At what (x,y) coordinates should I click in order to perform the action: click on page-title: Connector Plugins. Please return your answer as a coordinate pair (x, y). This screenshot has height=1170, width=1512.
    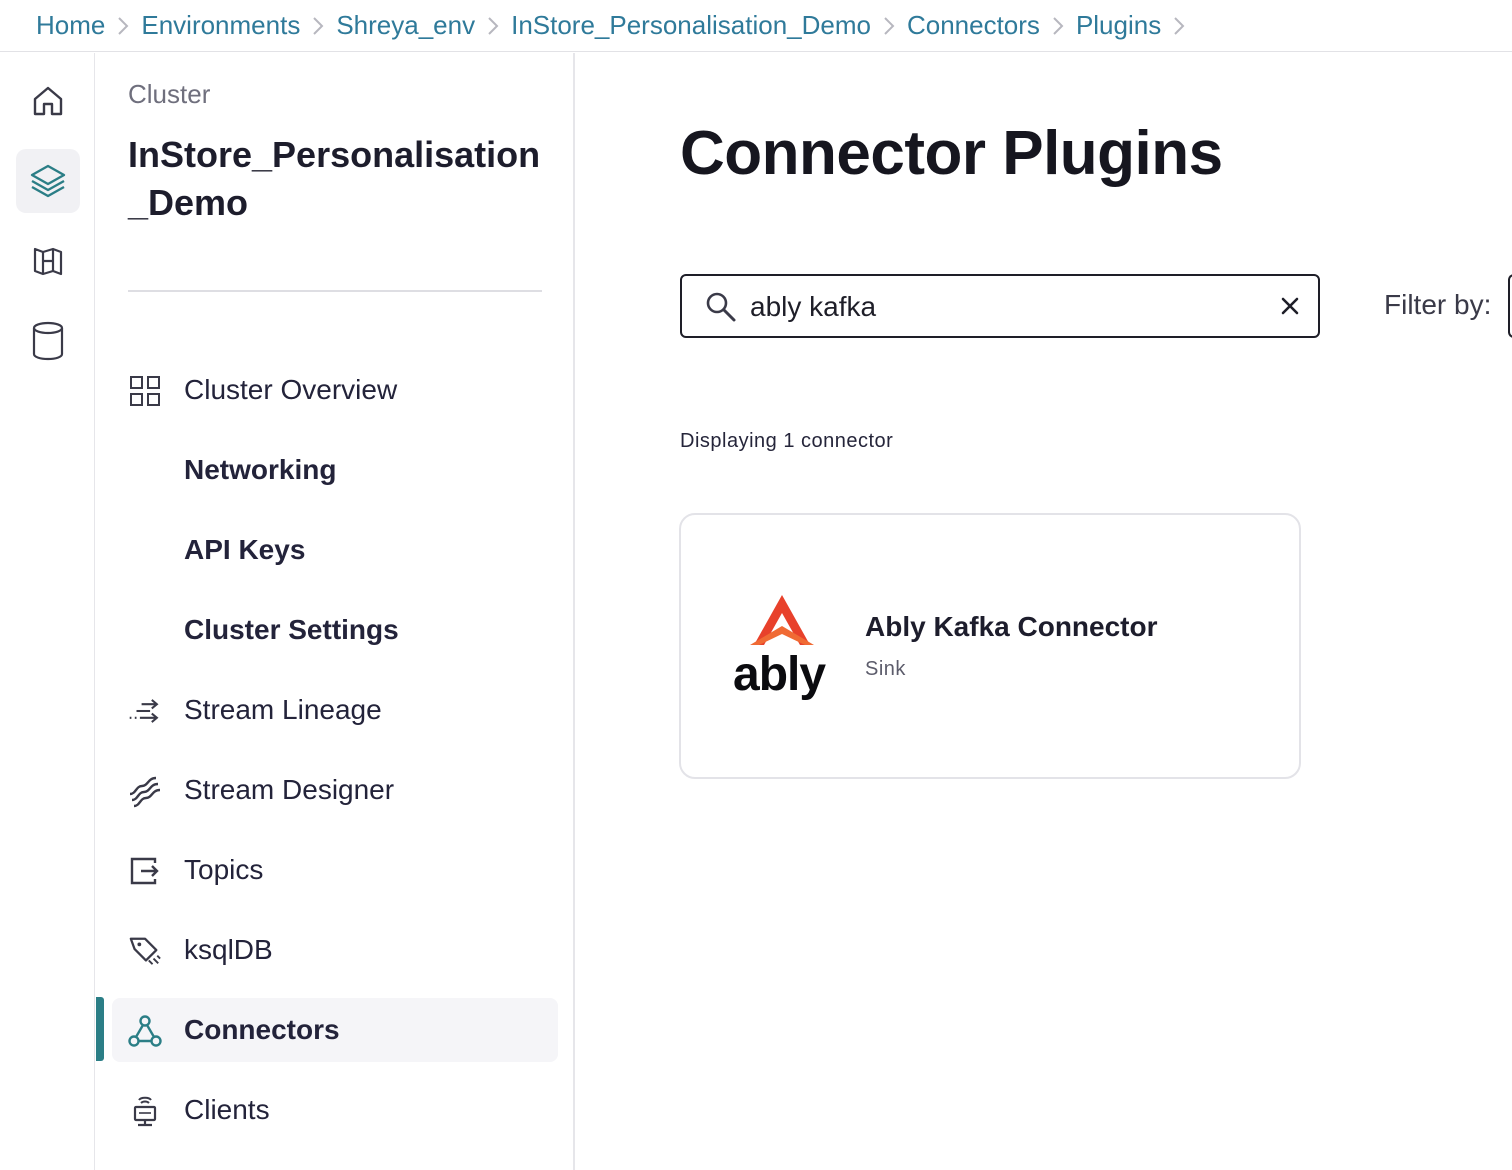
    Looking at the image, I should click on (951, 153).